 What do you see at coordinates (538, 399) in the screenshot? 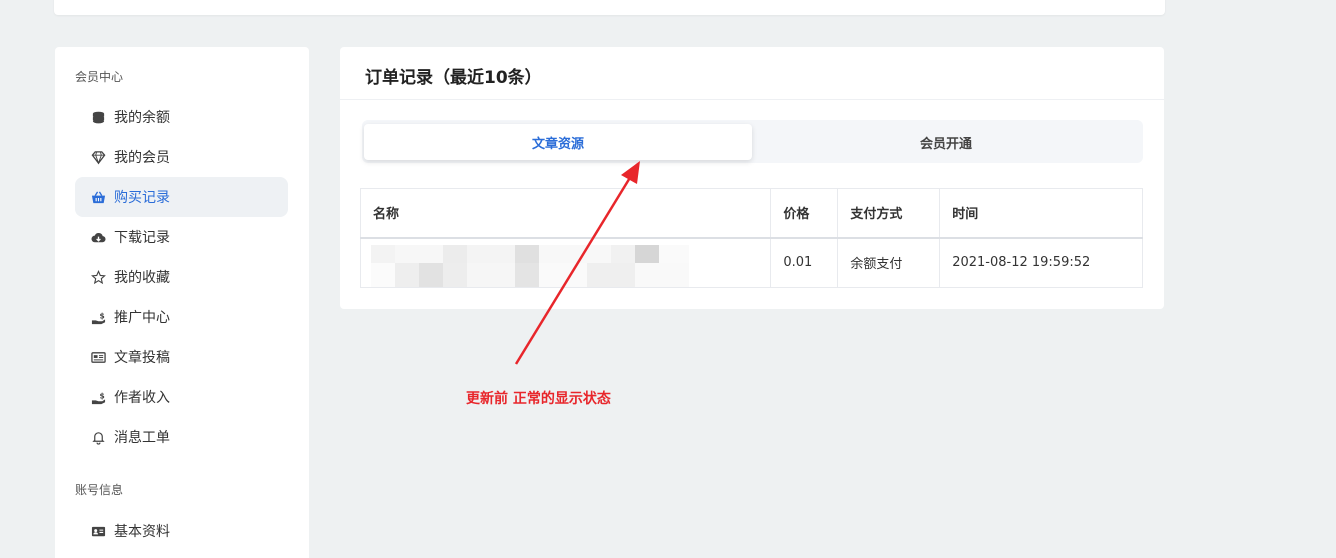
I see `annotation-text: 更新前 正常的显示状态` at bounding box center [538, 399].